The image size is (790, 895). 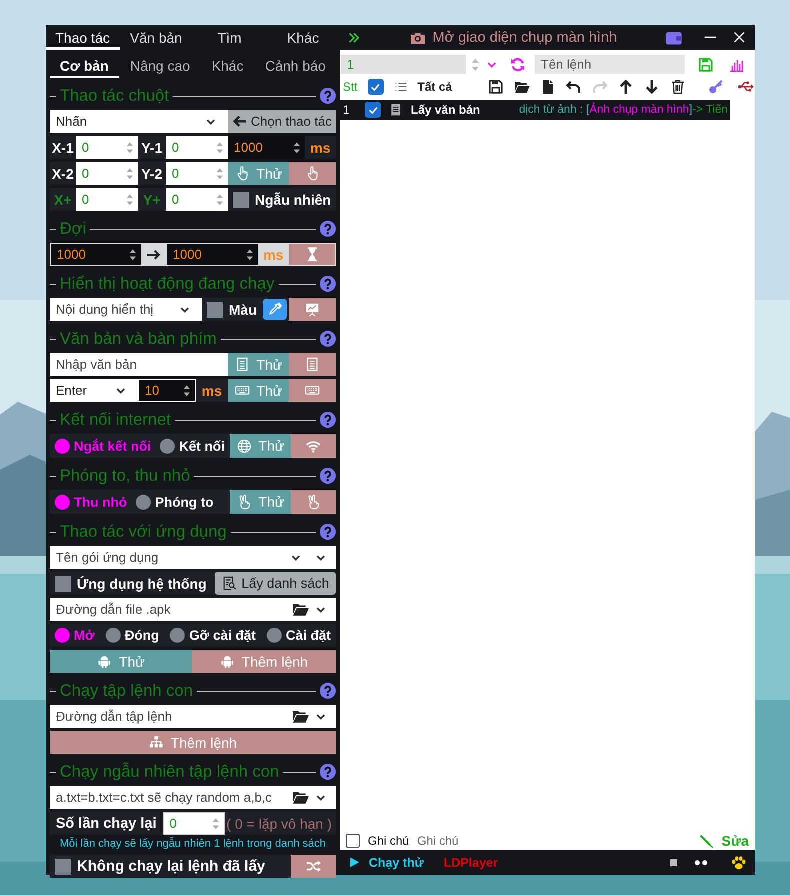 I want to click on radio-label: Kết nối, so click(x=202, y=446).